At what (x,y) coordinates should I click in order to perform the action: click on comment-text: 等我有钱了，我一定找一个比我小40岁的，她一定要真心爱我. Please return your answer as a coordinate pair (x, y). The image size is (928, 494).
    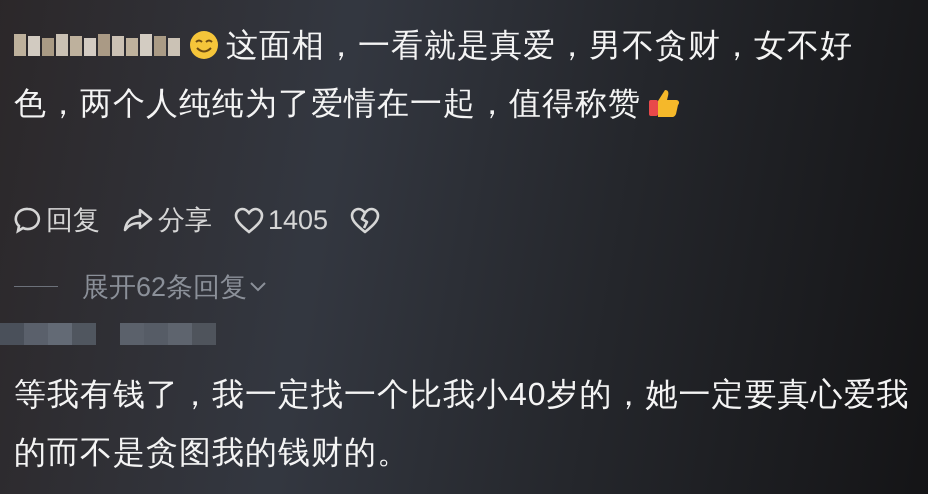
    Looking at the image, I should click on (462, 394).